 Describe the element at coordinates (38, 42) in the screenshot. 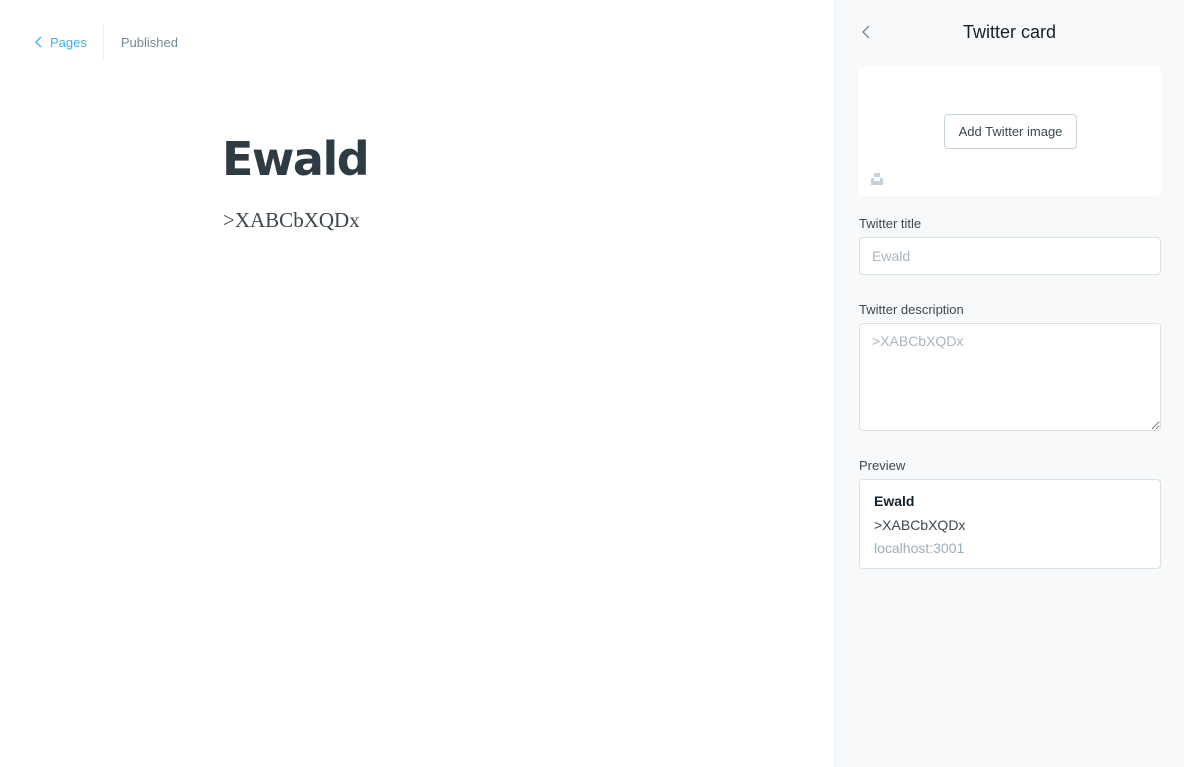

I see `chevron-left-icon` at that location.